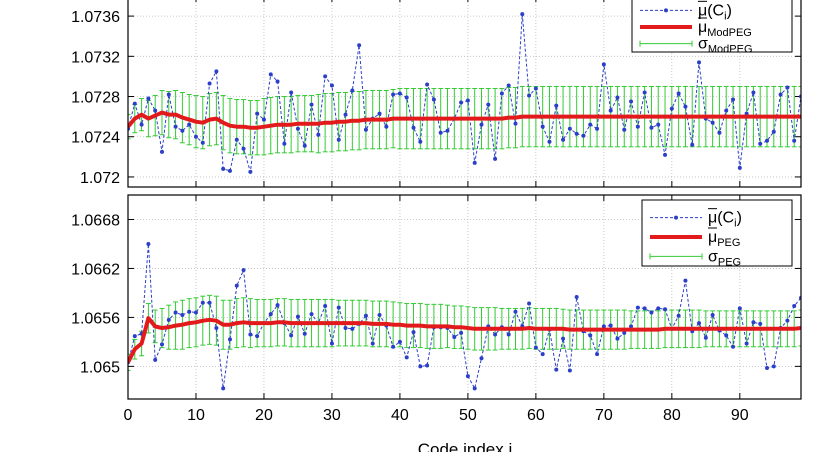  What do you see at coordinates (464, 120) in the screenshot?
I see `top-mean-line` at bounding box center [464, 120].